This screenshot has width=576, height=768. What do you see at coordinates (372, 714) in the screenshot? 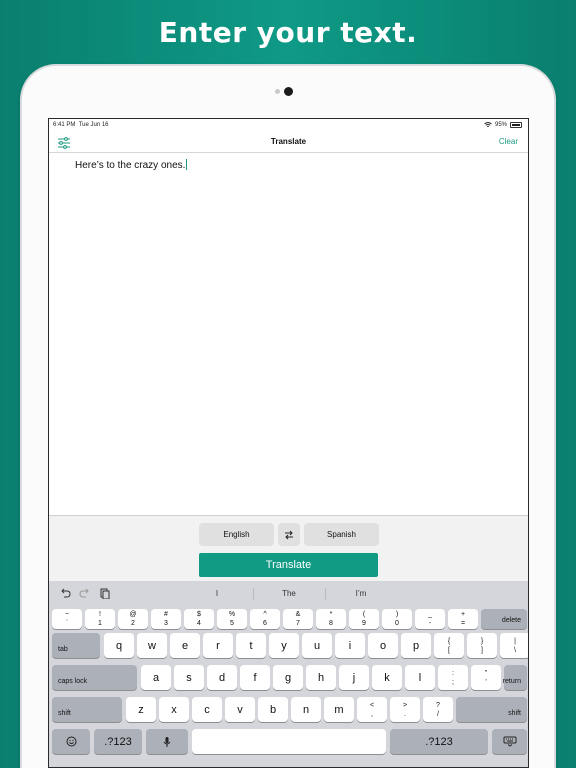
I see `key-char: ,` at bounding box center [372, 714].